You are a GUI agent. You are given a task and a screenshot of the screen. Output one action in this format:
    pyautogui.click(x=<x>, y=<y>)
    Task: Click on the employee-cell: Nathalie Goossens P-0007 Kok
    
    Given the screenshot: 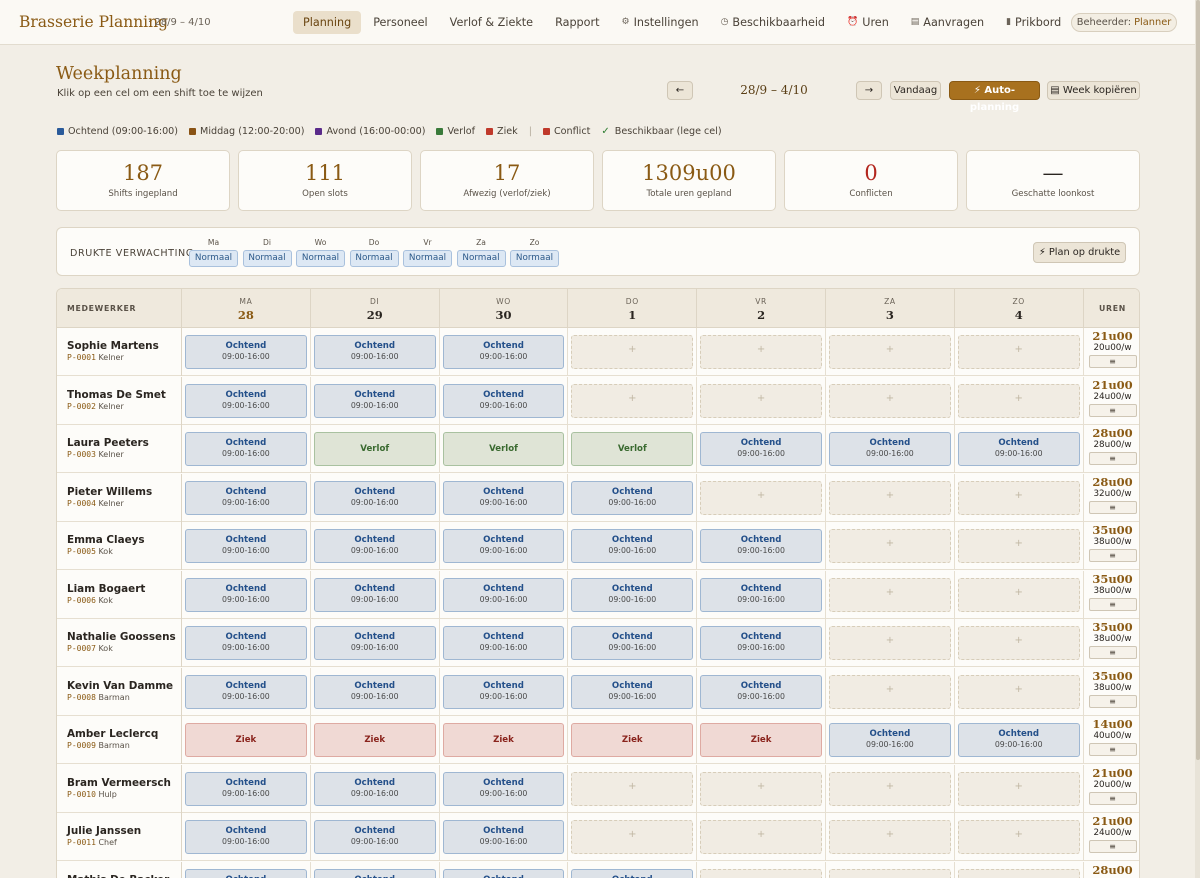 What is the action you would take?
    pyautogui.click(x=119, y=643)
    